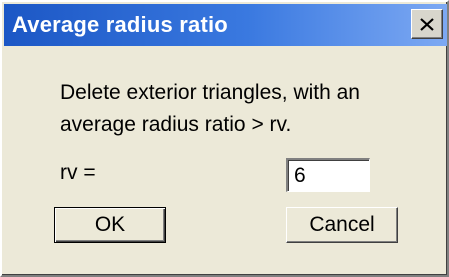 This screenshot has width=449, height=277. I want to click on cancel-button: Cancel, so click(342, 225).